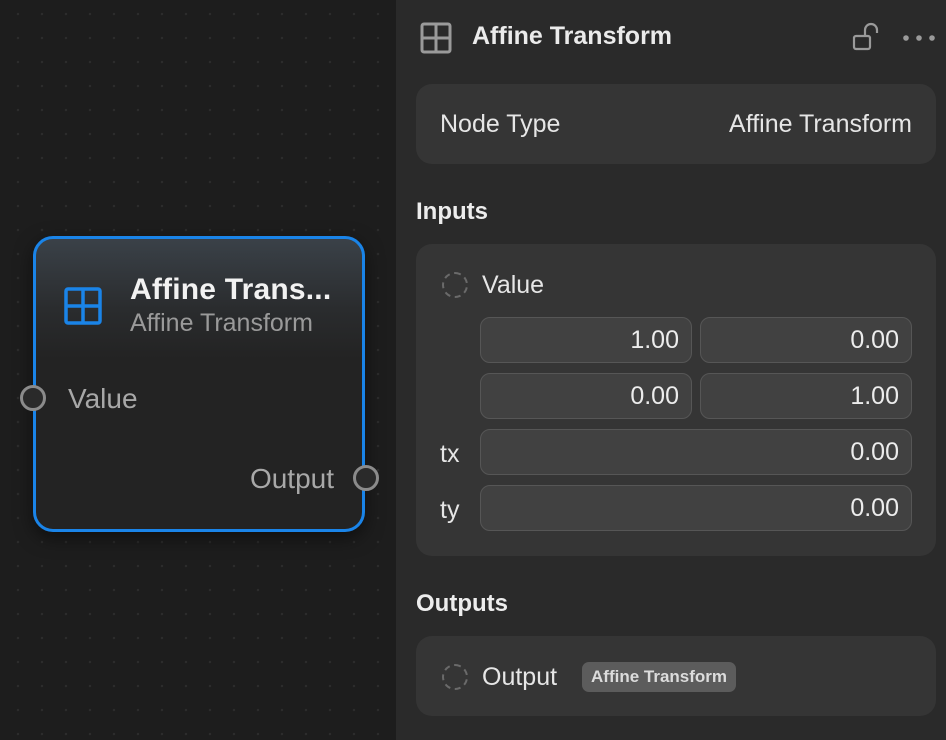 The width and height of the screenshot is (946, 740). What do you see at coordinates (696, 508) in the screenshot?
I see `ty-field: 0.00` at bounding box center [696, 508].